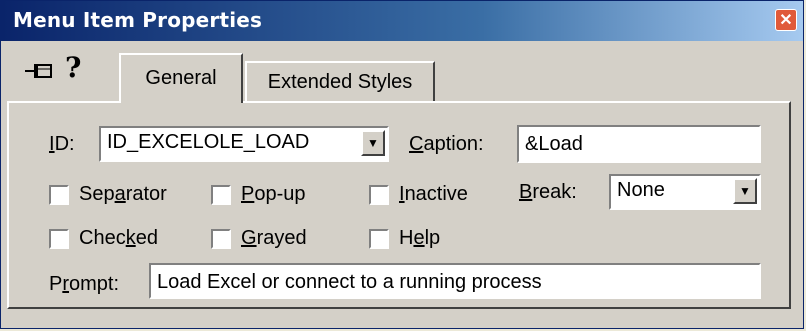 The width and height of the screenshot is (806, 331). I want to click on id-value: ID_EXCELOLE_LOAD, so click(208, 142).